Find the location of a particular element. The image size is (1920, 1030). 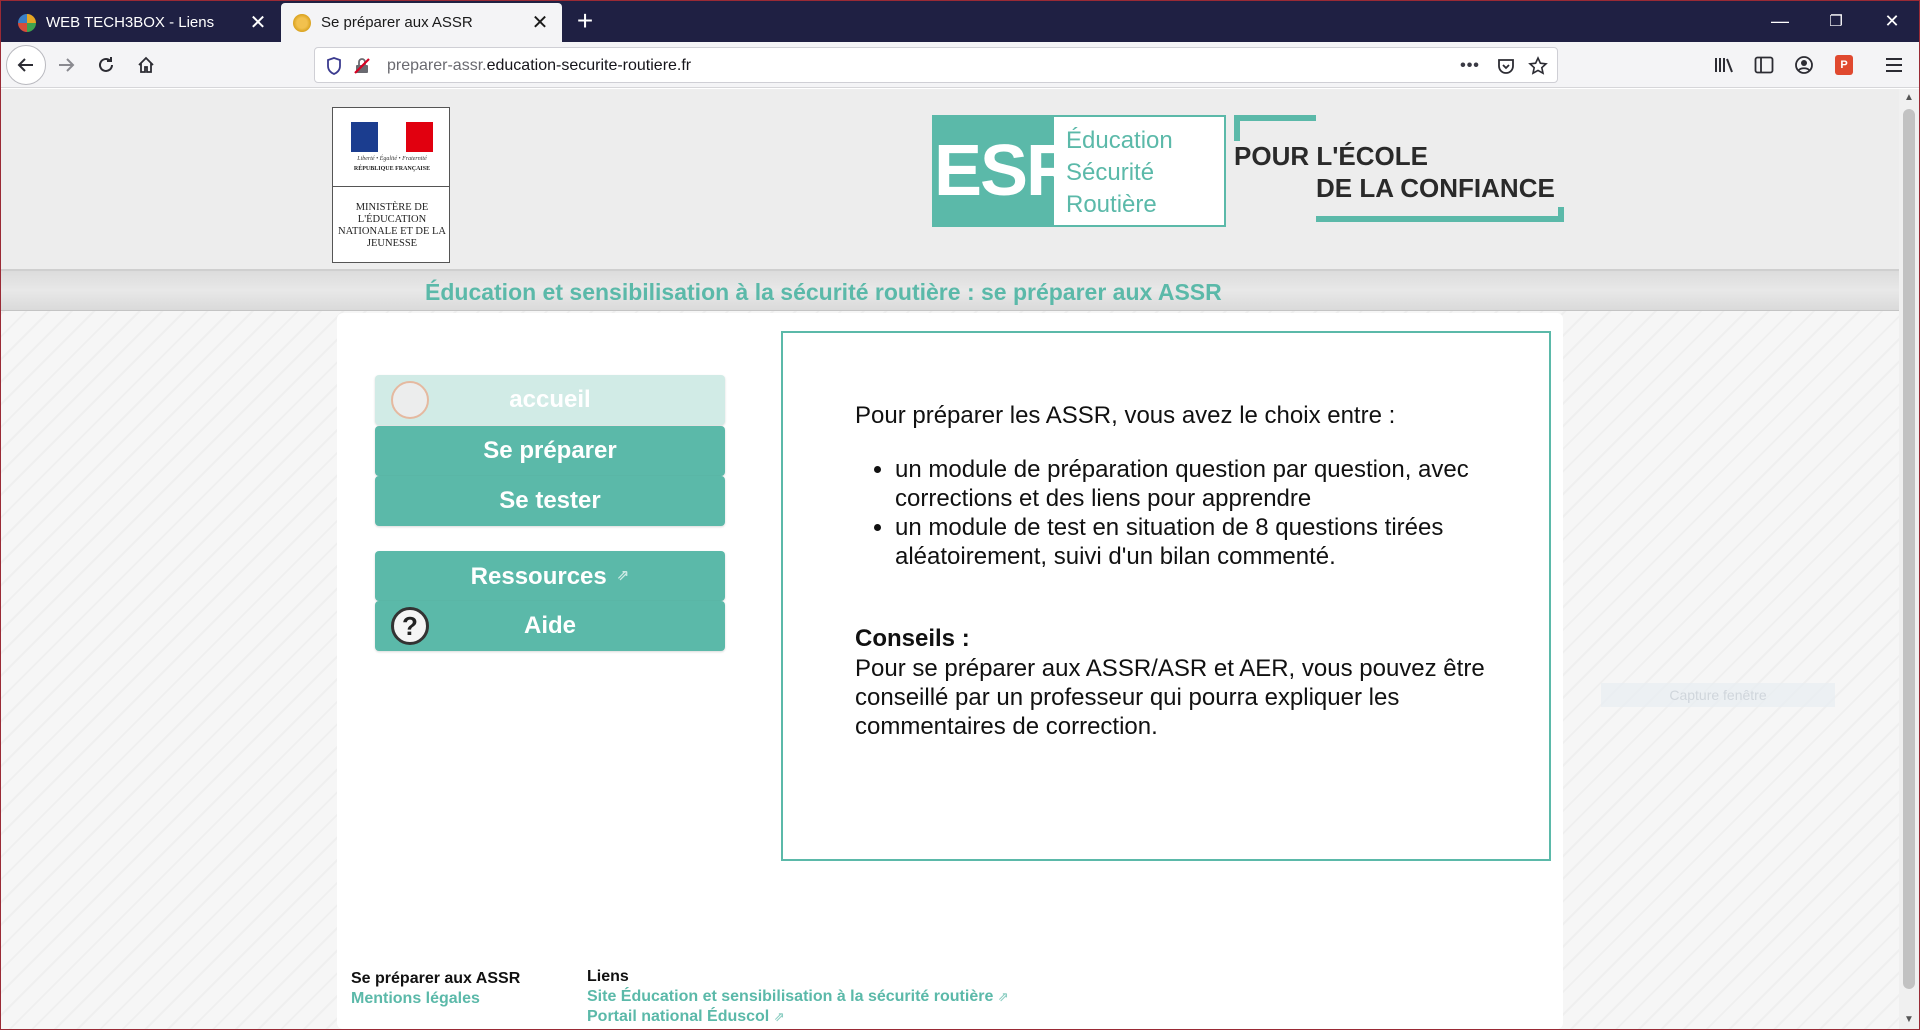

home-menu-button: accueil is located at coordinates (550, 400).